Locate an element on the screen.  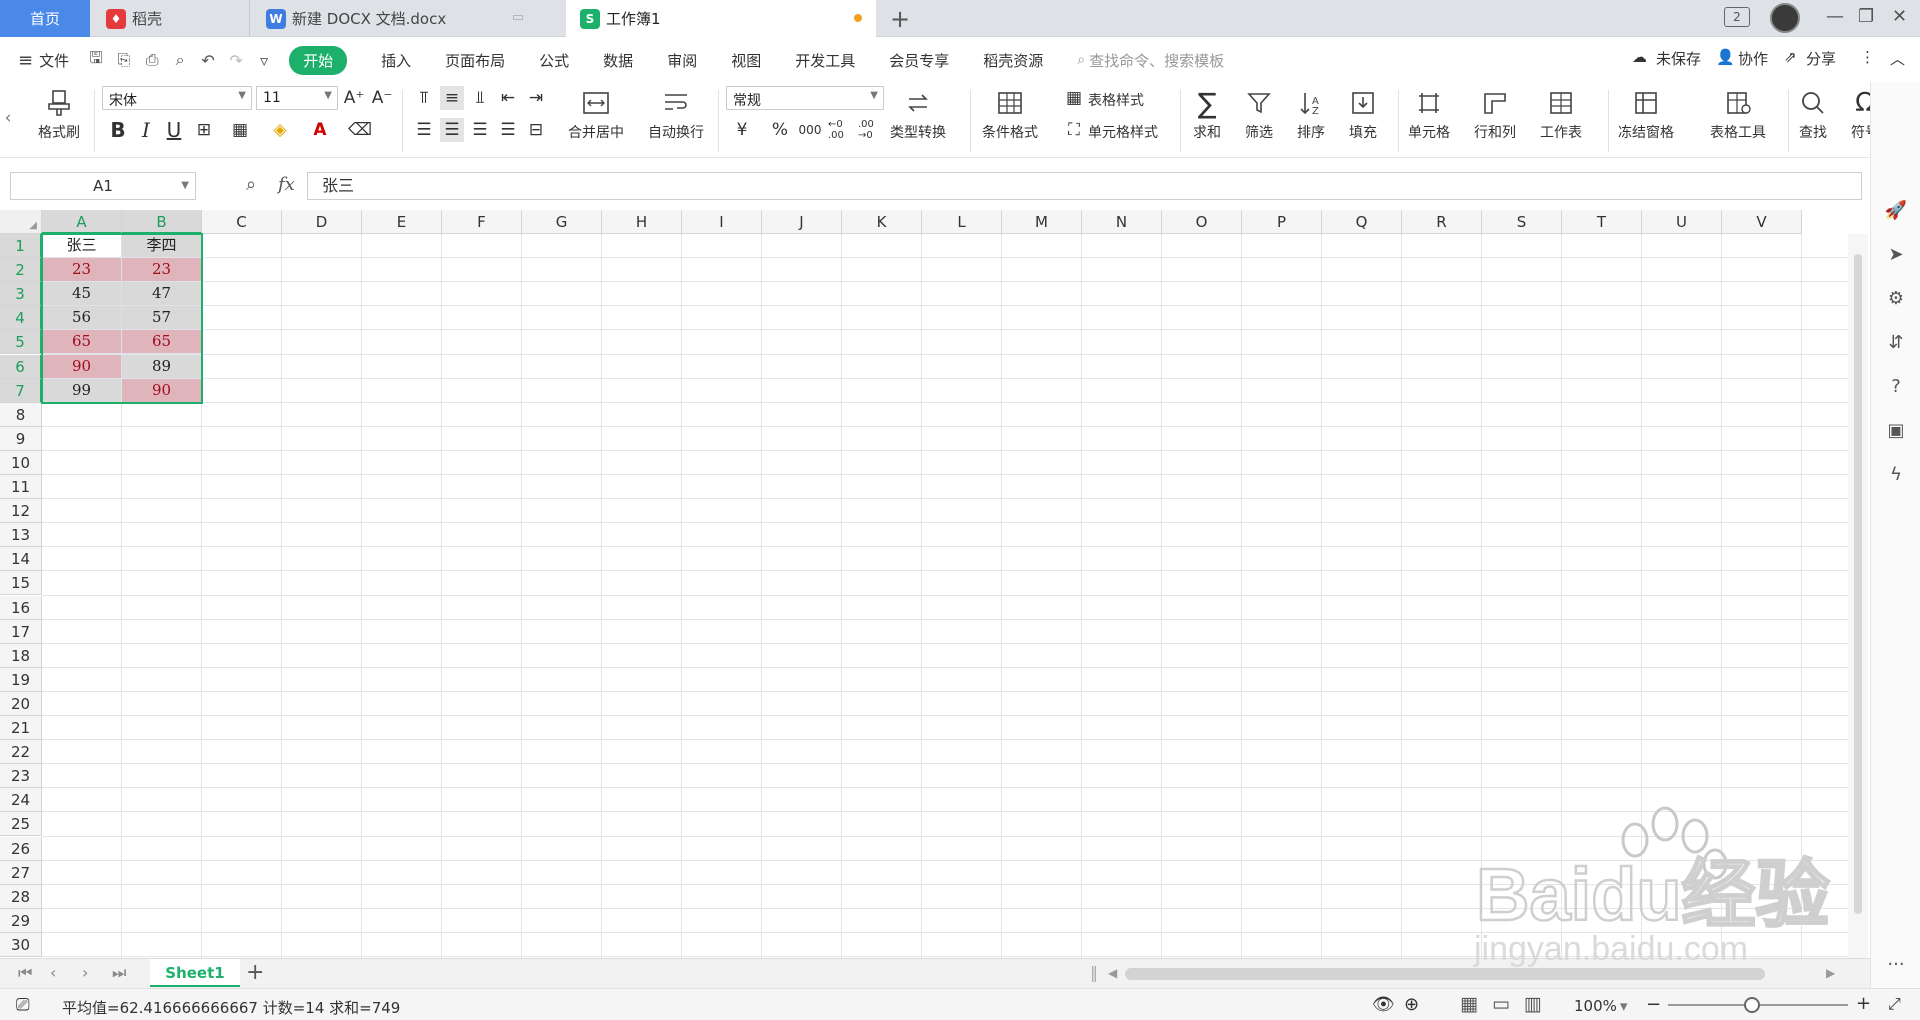
row-header-10: 10 is located at coordinates (21, 462).